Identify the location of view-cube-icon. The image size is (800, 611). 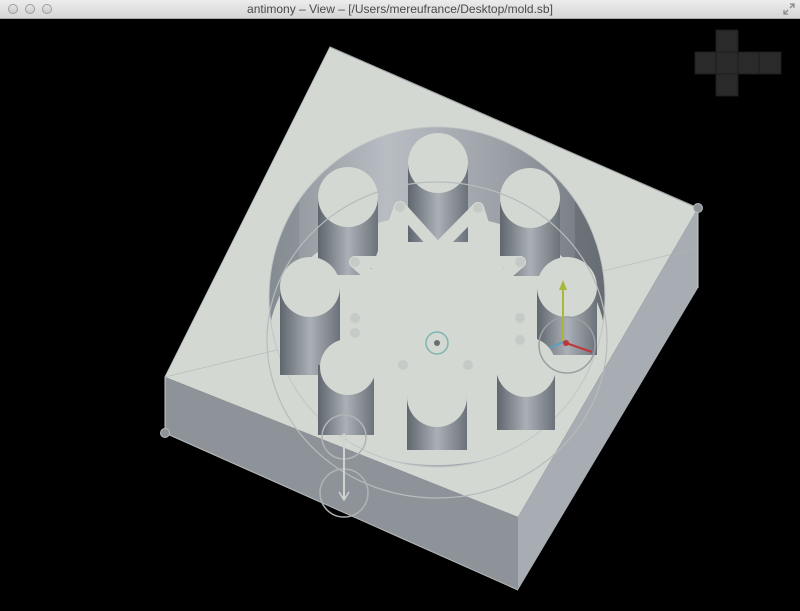
(738, 63).